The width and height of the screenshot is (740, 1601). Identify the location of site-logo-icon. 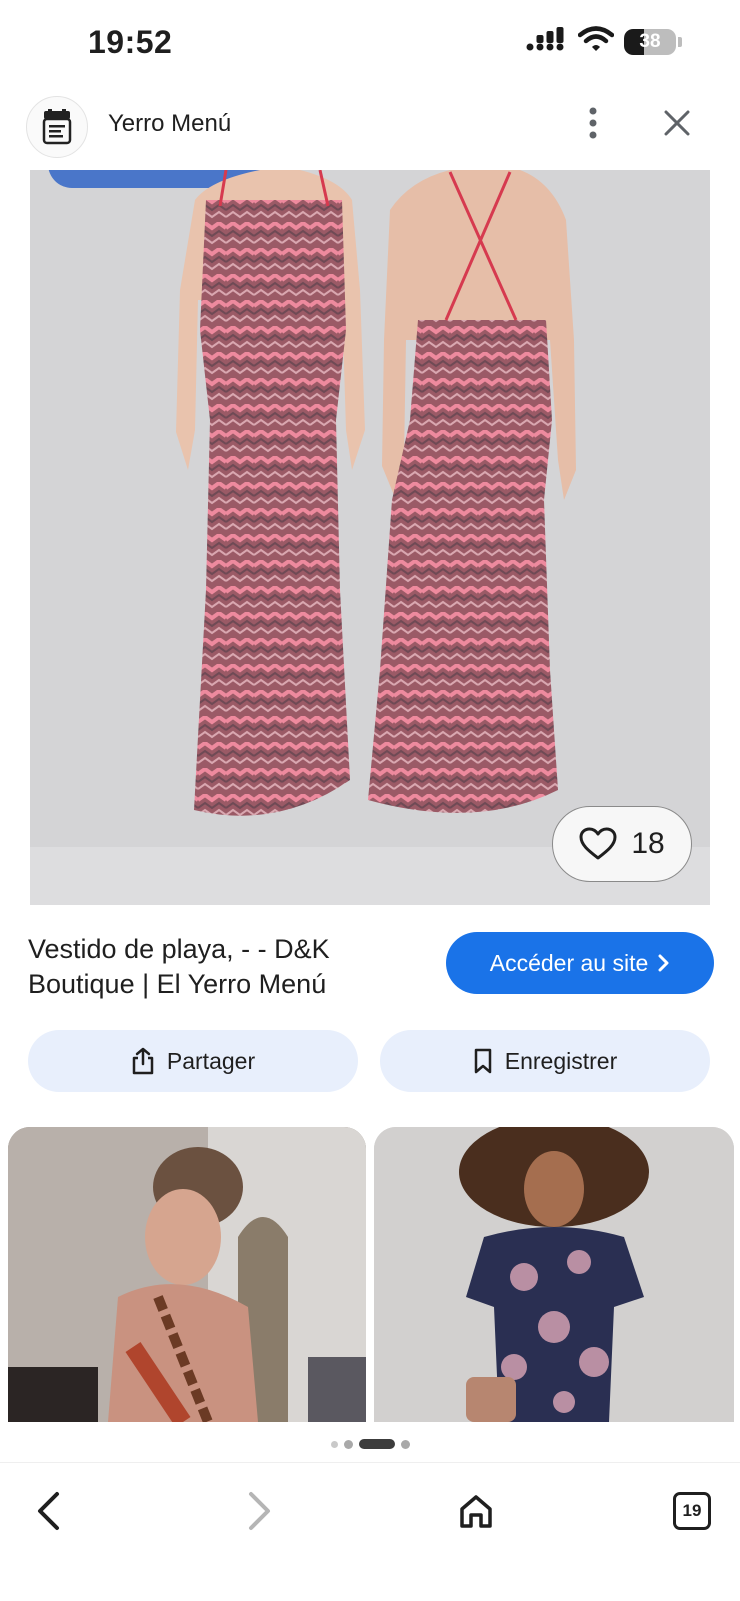
(57, 127).